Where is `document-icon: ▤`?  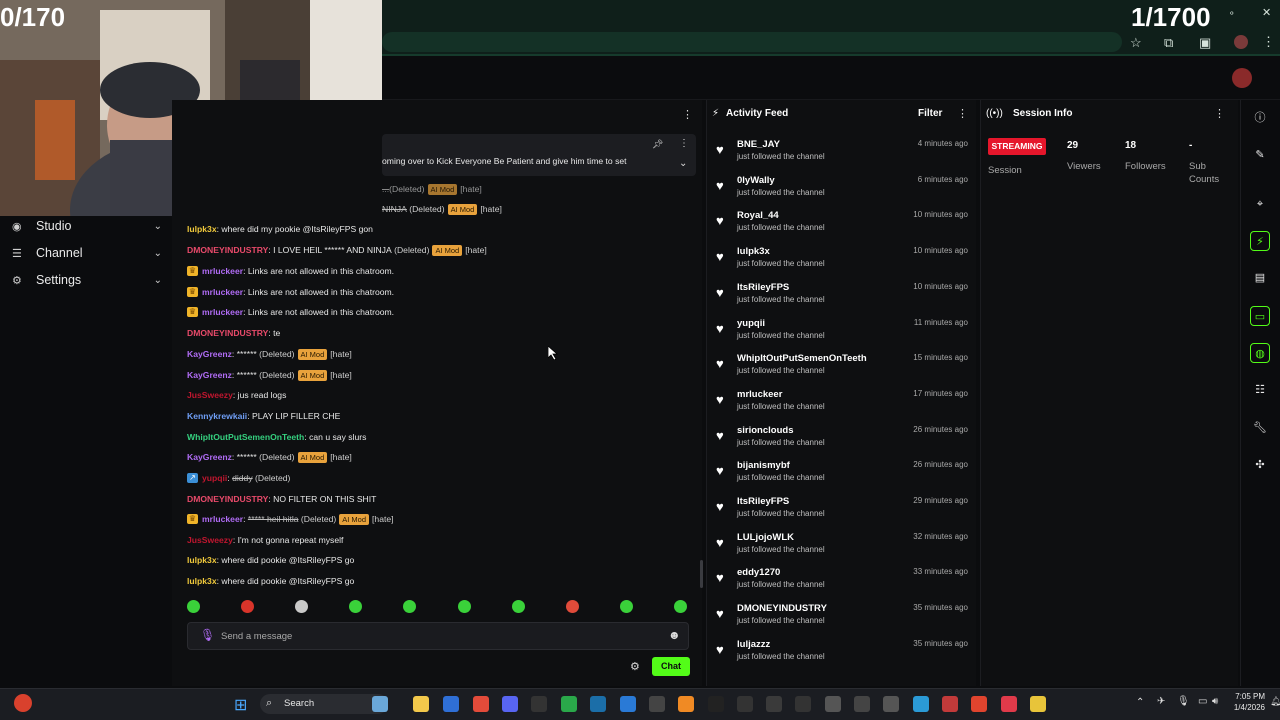
document-icon: ▤ is located at coordinates (1260, 278).